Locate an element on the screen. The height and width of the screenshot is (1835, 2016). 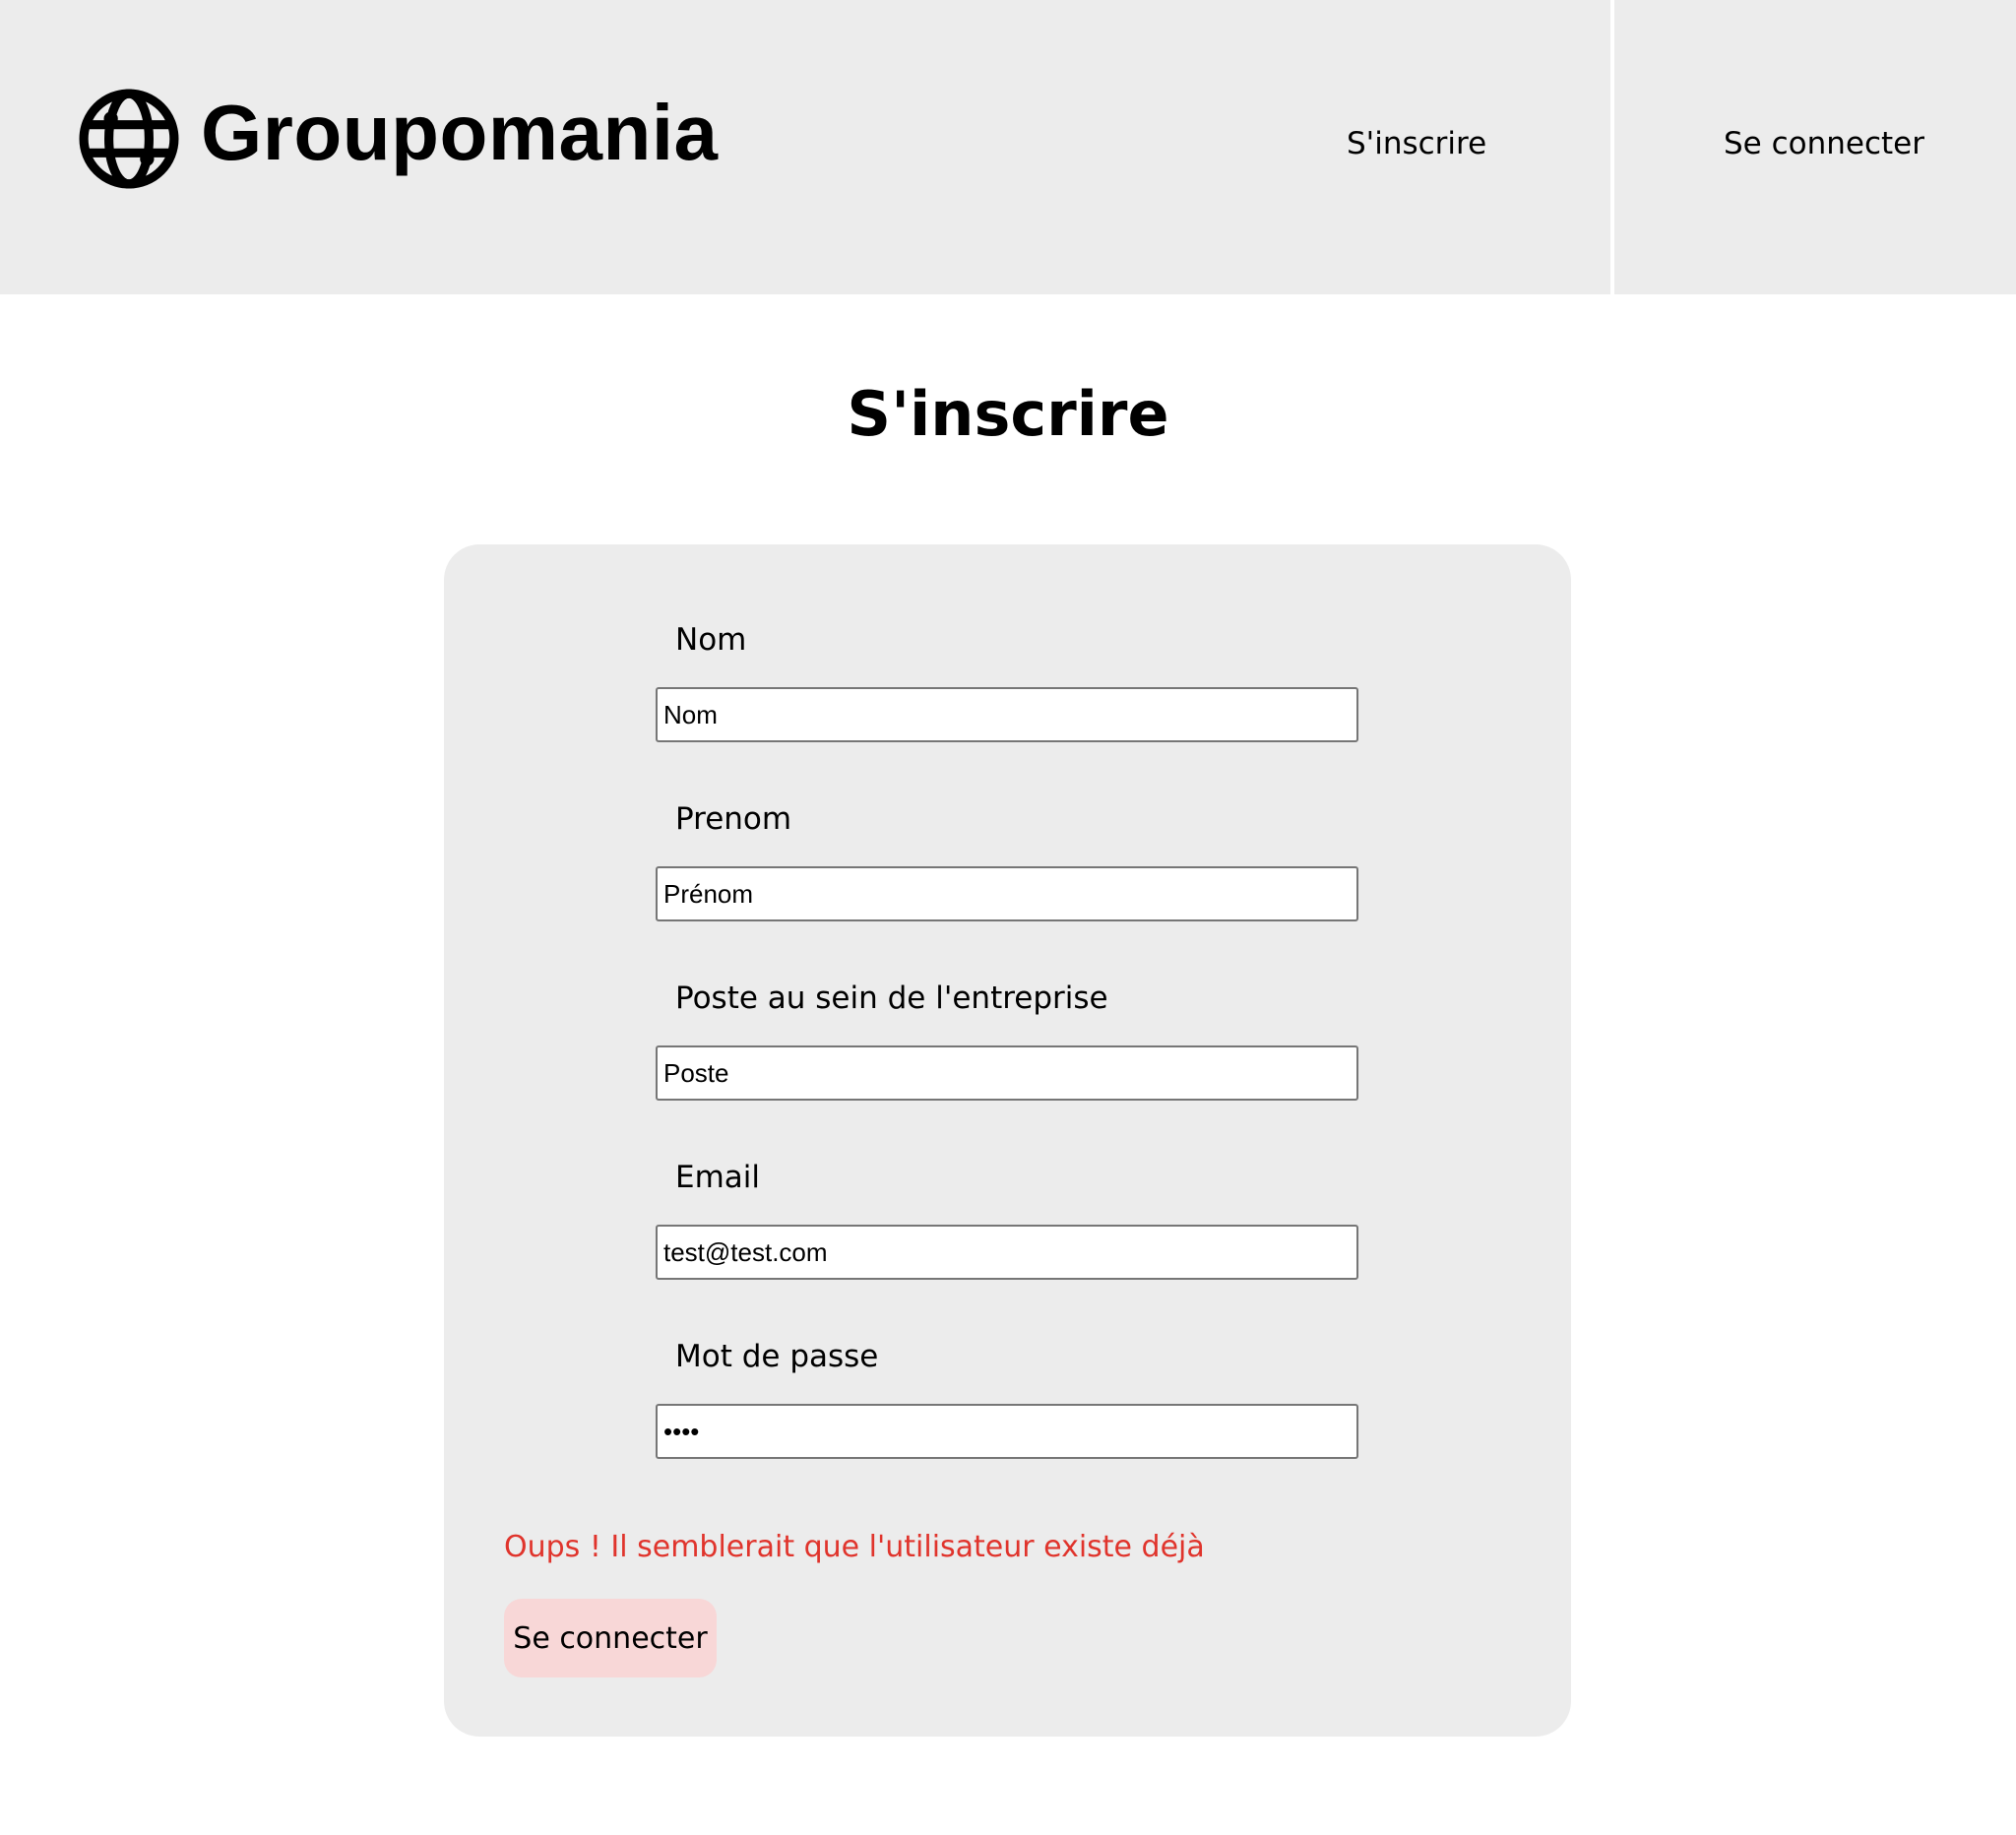
firstname-input is located at coordinates (1007, 893).